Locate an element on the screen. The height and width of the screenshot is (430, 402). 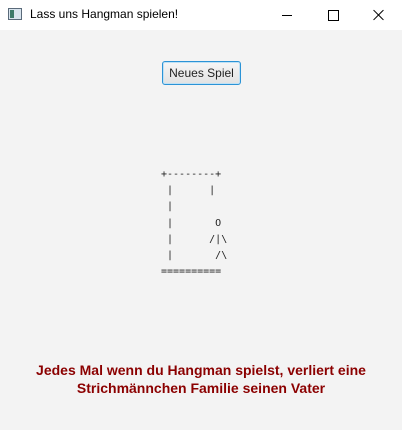
minimize-button is located at coordinates (287, 15).